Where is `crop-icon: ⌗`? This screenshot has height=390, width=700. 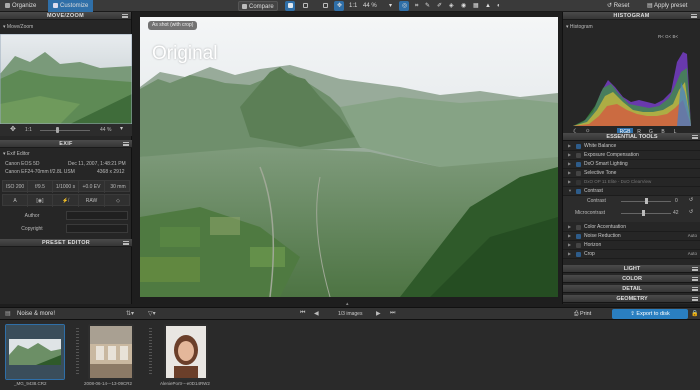 crop-icon: ⌗ is located at coordinates (417, 6).